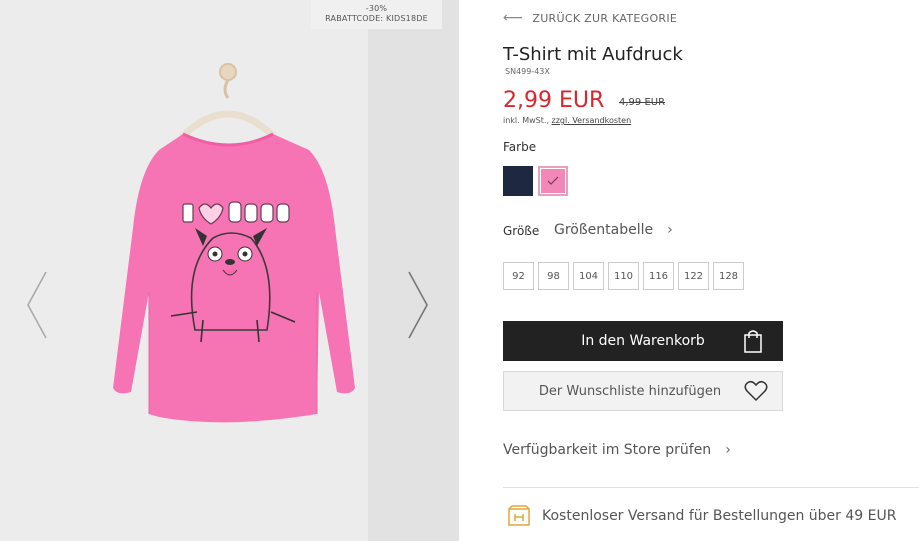 The image size is (919, 541). I want to click on back-to-category-link: ⟵ ZURÜCK ZUR KATEGORIE, so click(590, 18).